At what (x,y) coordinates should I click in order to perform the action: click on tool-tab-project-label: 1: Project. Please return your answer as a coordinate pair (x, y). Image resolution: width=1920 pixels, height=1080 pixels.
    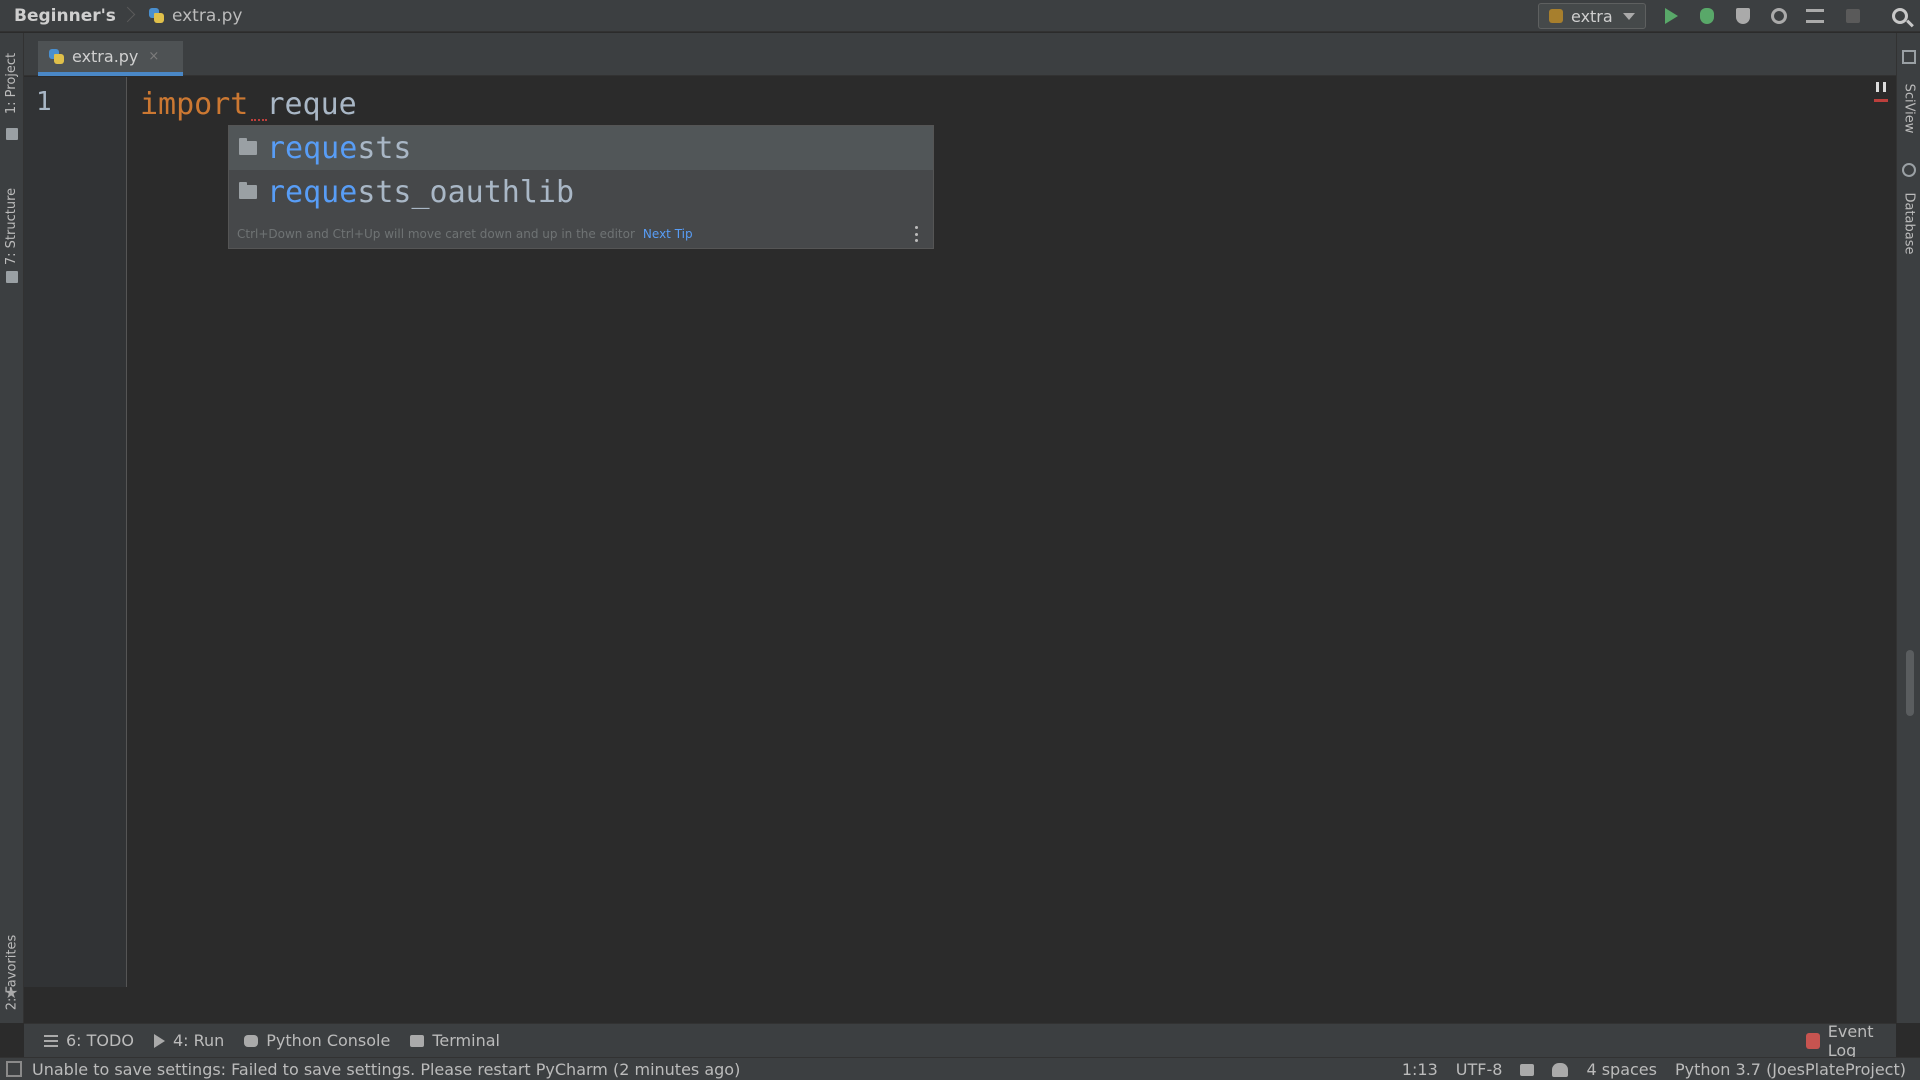
    Looking at the image, I should click on (12, 83).